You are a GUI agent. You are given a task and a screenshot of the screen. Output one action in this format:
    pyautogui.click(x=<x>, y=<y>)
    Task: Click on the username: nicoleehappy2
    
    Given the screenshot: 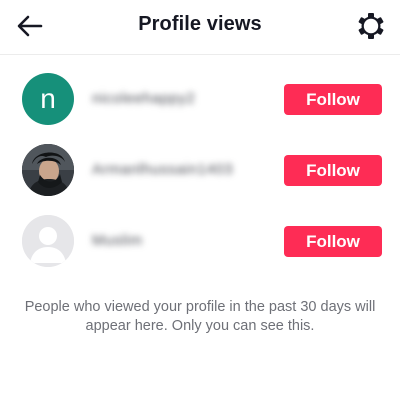 What is the action you would take?
    pyautogui.click(x=143, y=98)
    